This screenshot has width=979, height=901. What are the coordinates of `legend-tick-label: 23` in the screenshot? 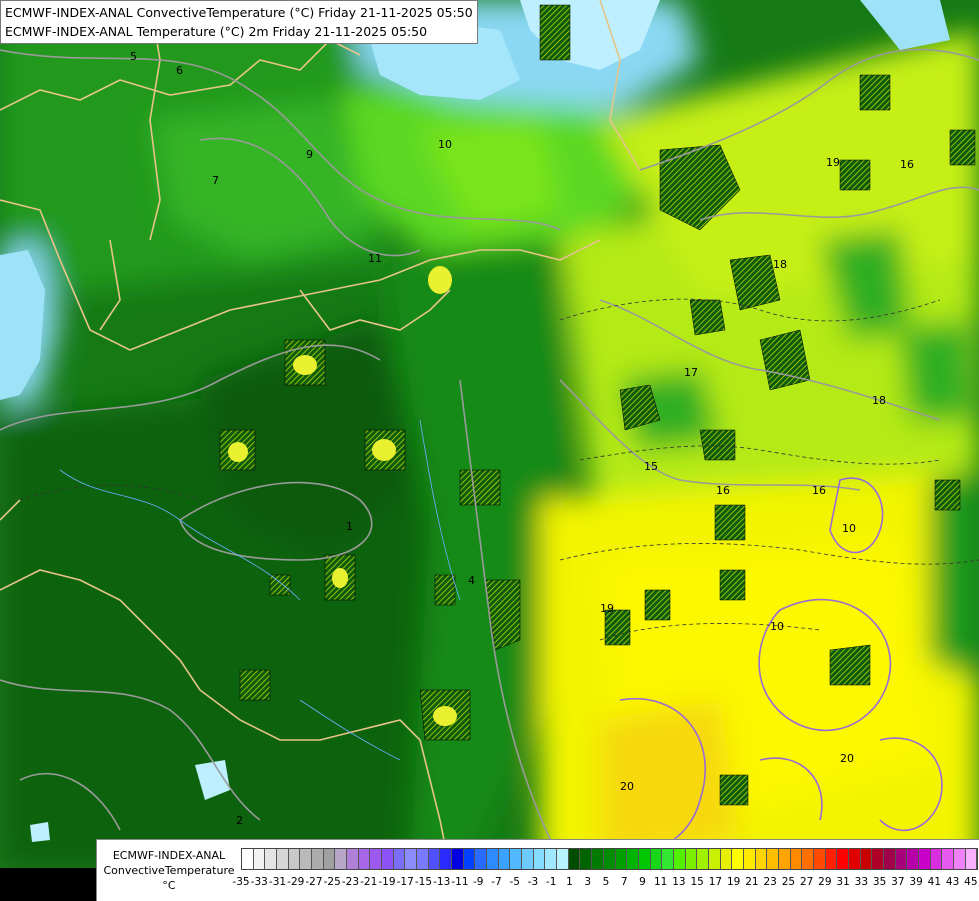 It's located at (770, 882).